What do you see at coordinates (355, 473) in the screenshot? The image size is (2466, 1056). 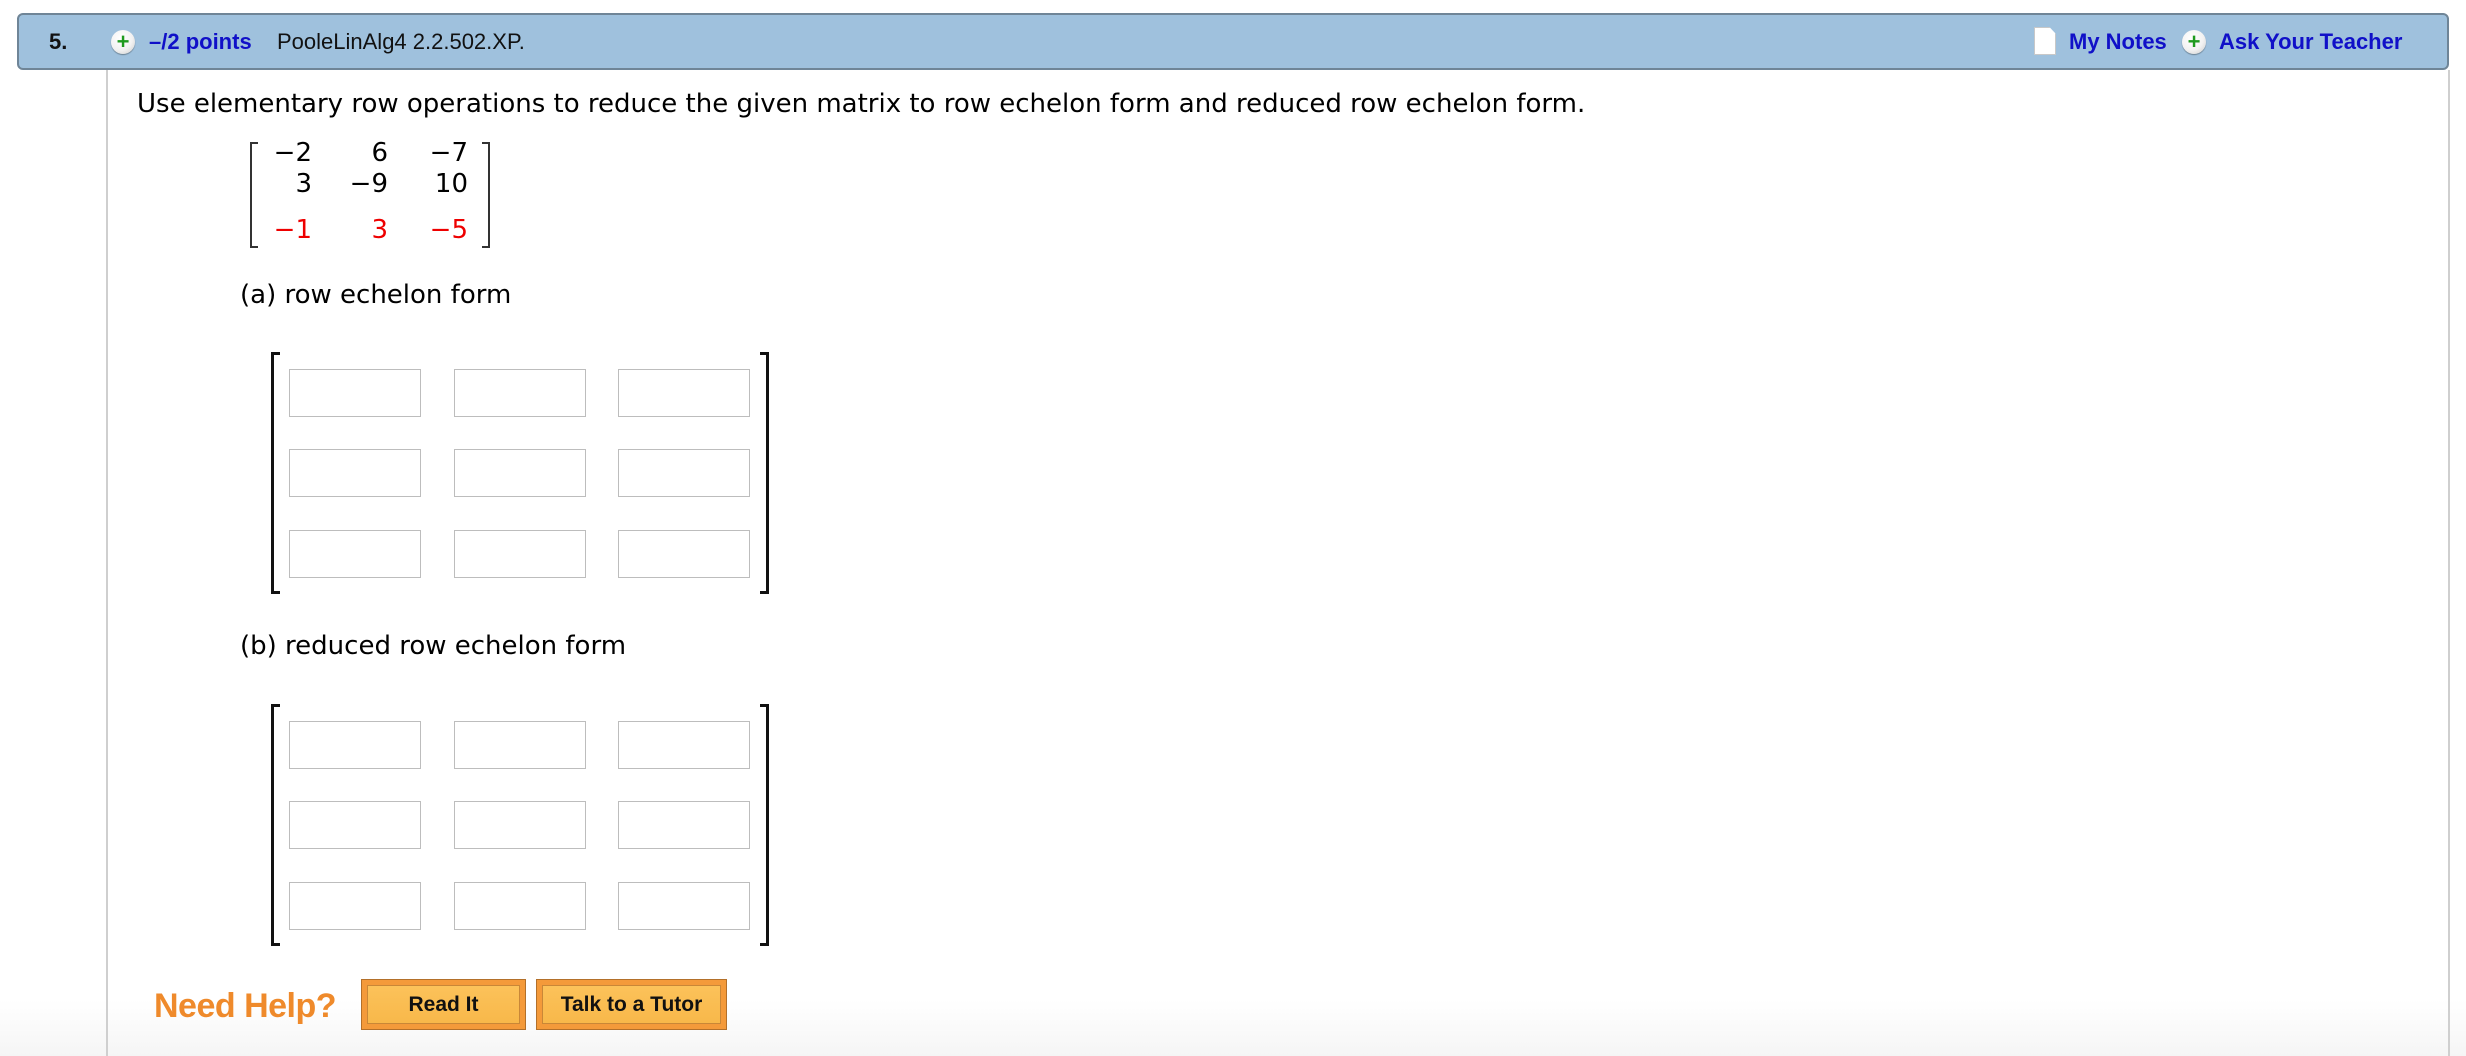 I see `part-a-input-r2c1` at bounding box center [355, 473].